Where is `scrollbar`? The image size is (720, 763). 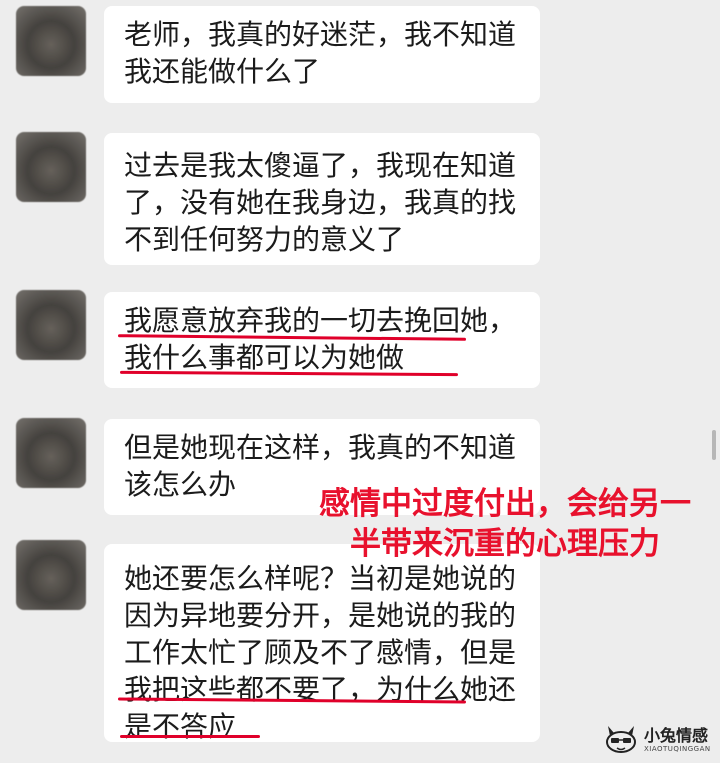
scrollbar is located at coordinates (714, 445).